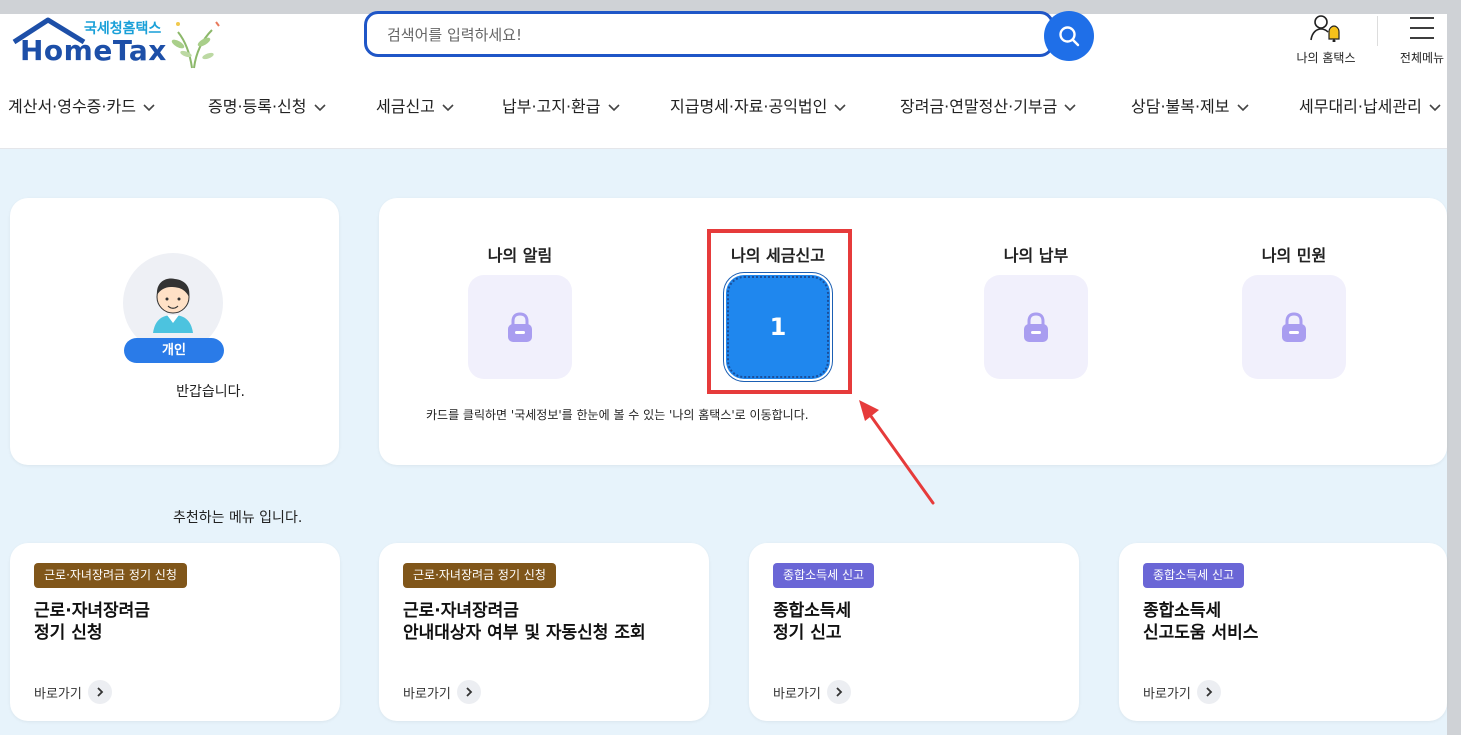 The image size is (1461, 735). Describe the element at coordinates (257, 106) in the screenshot. I see `nav-label: 증명·등록·신청` at that location.